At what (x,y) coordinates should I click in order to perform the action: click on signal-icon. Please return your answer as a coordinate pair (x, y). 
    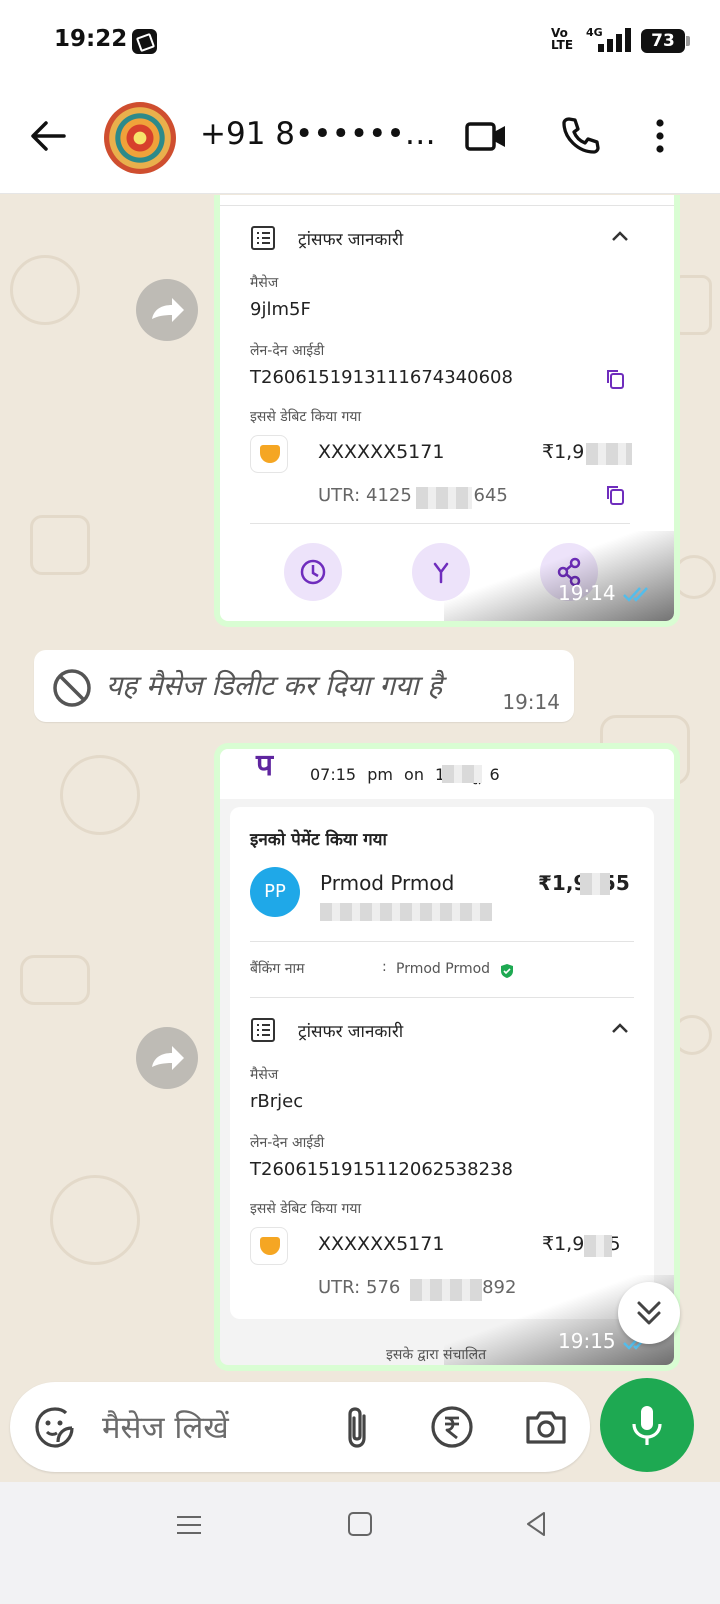
    Looking at the image, I should click on (615, 40).